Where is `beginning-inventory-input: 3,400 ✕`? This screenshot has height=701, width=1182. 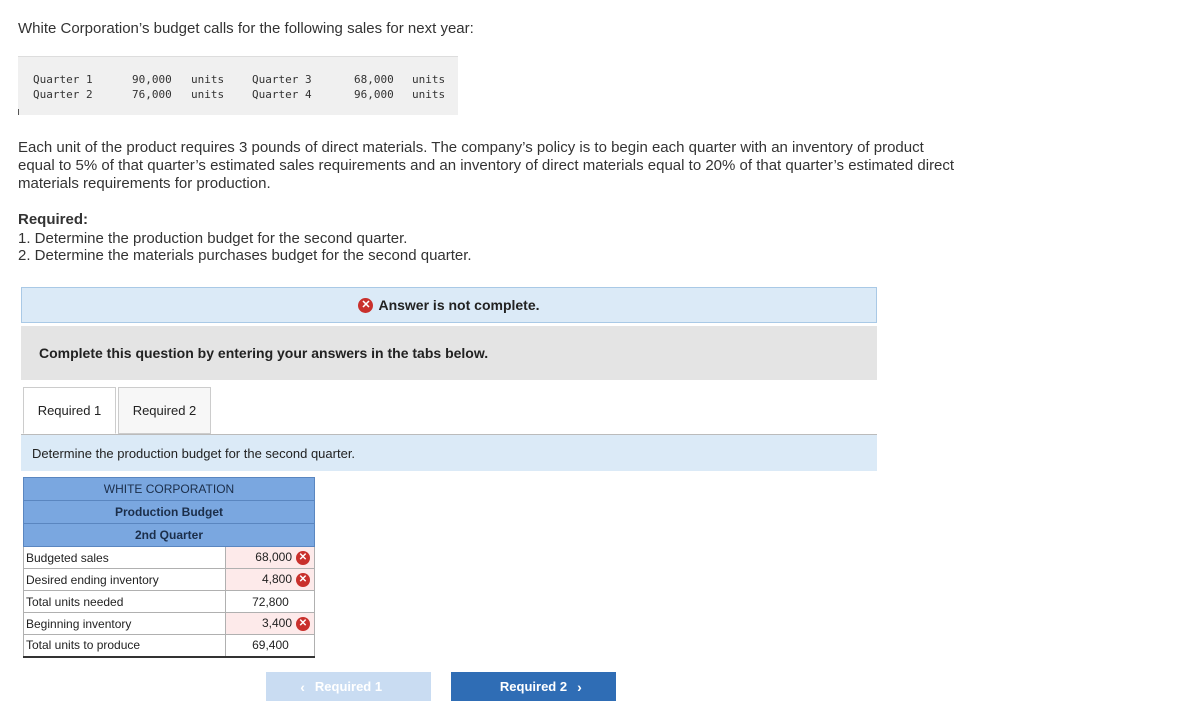
beginning-inventory-input: 3,400 ✕ is located at coordinates (270, 623).